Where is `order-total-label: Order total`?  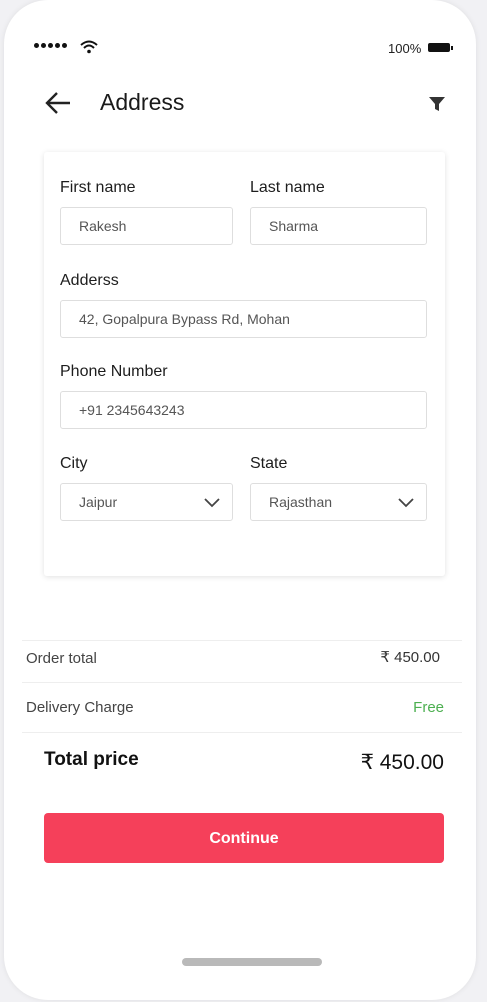
order-total-label: Order total is located at coordinates (61, 658).